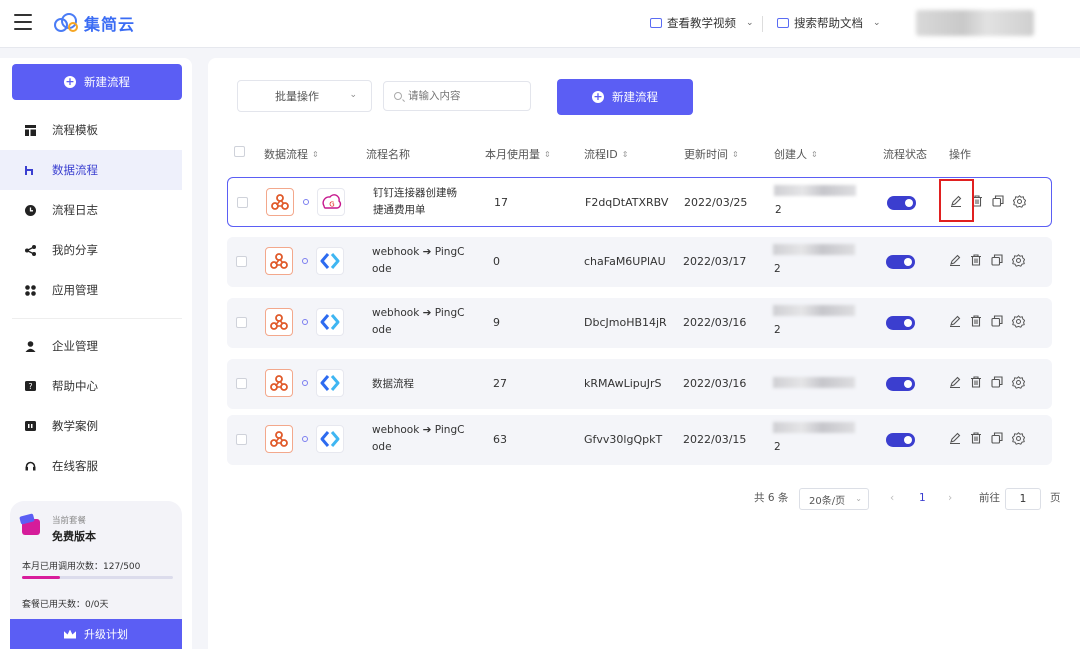 The image size is (1080, 649). What do you see at coordinates (91, 346) in the screenshot?
I see `sidebar-item-enterprise: 企业管理` at bounding box center [91, 346].